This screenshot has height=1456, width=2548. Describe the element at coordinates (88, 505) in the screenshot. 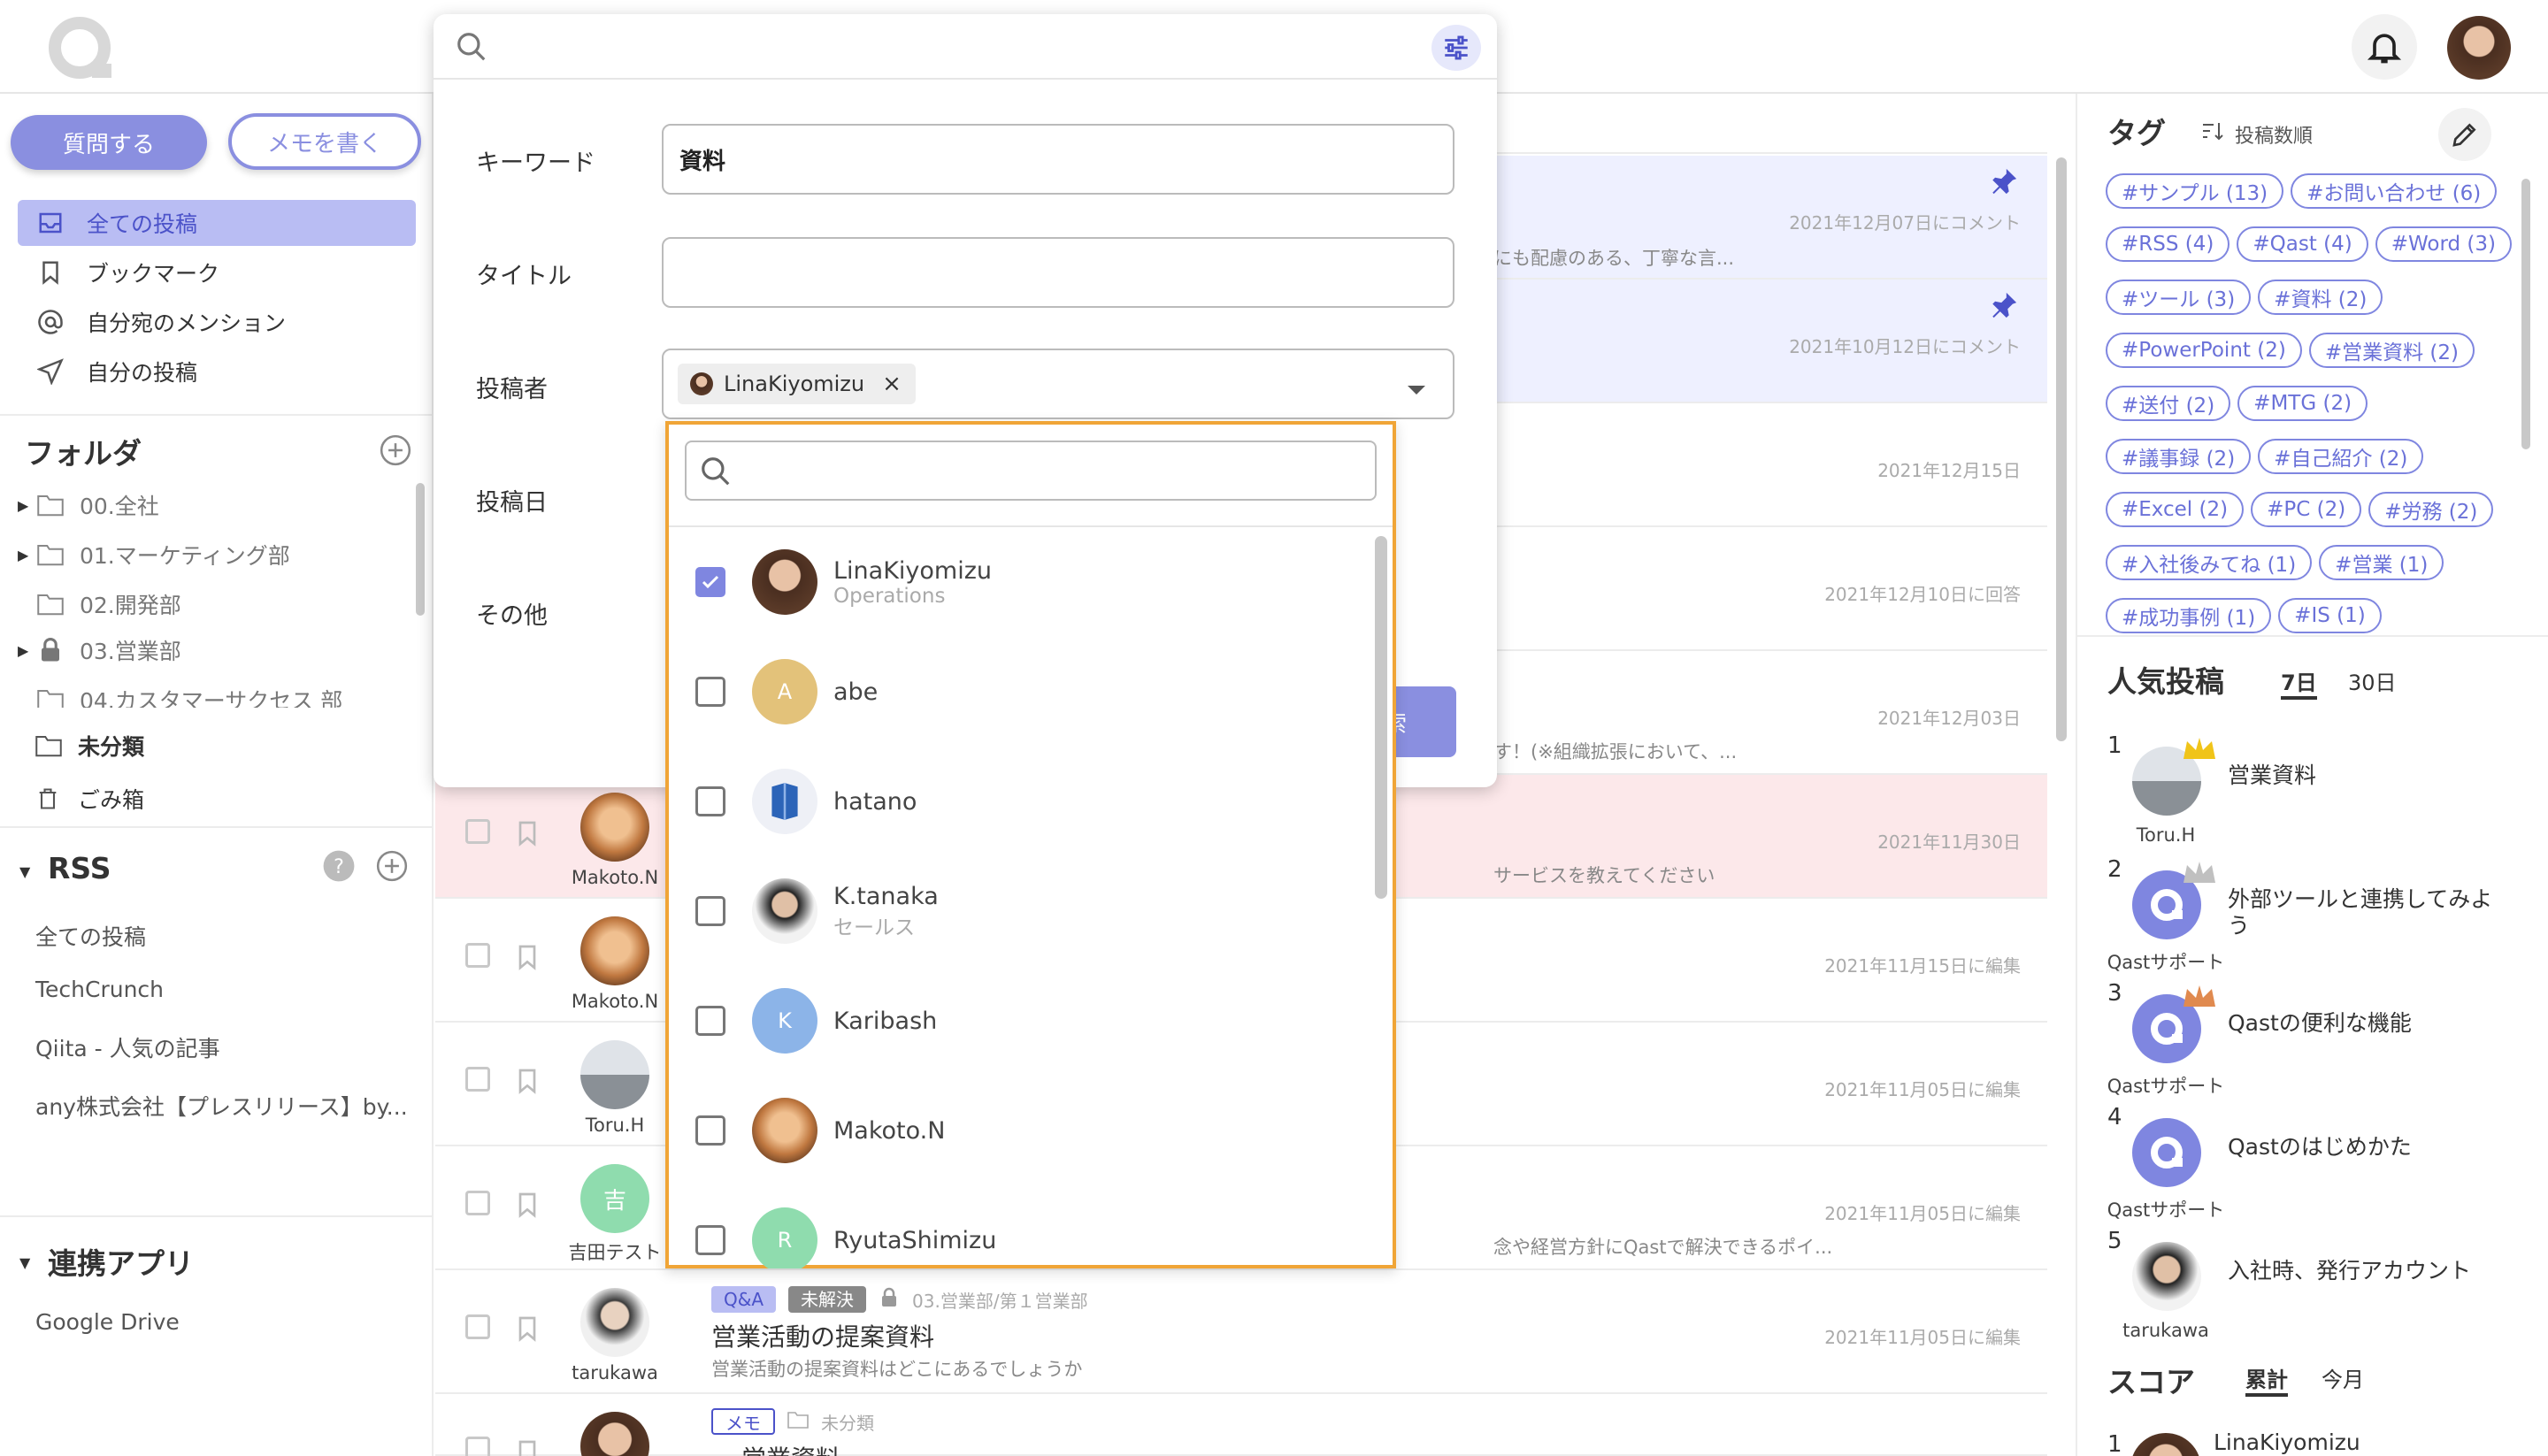

I see `folder-item: ▶ 00.全社` at that location.